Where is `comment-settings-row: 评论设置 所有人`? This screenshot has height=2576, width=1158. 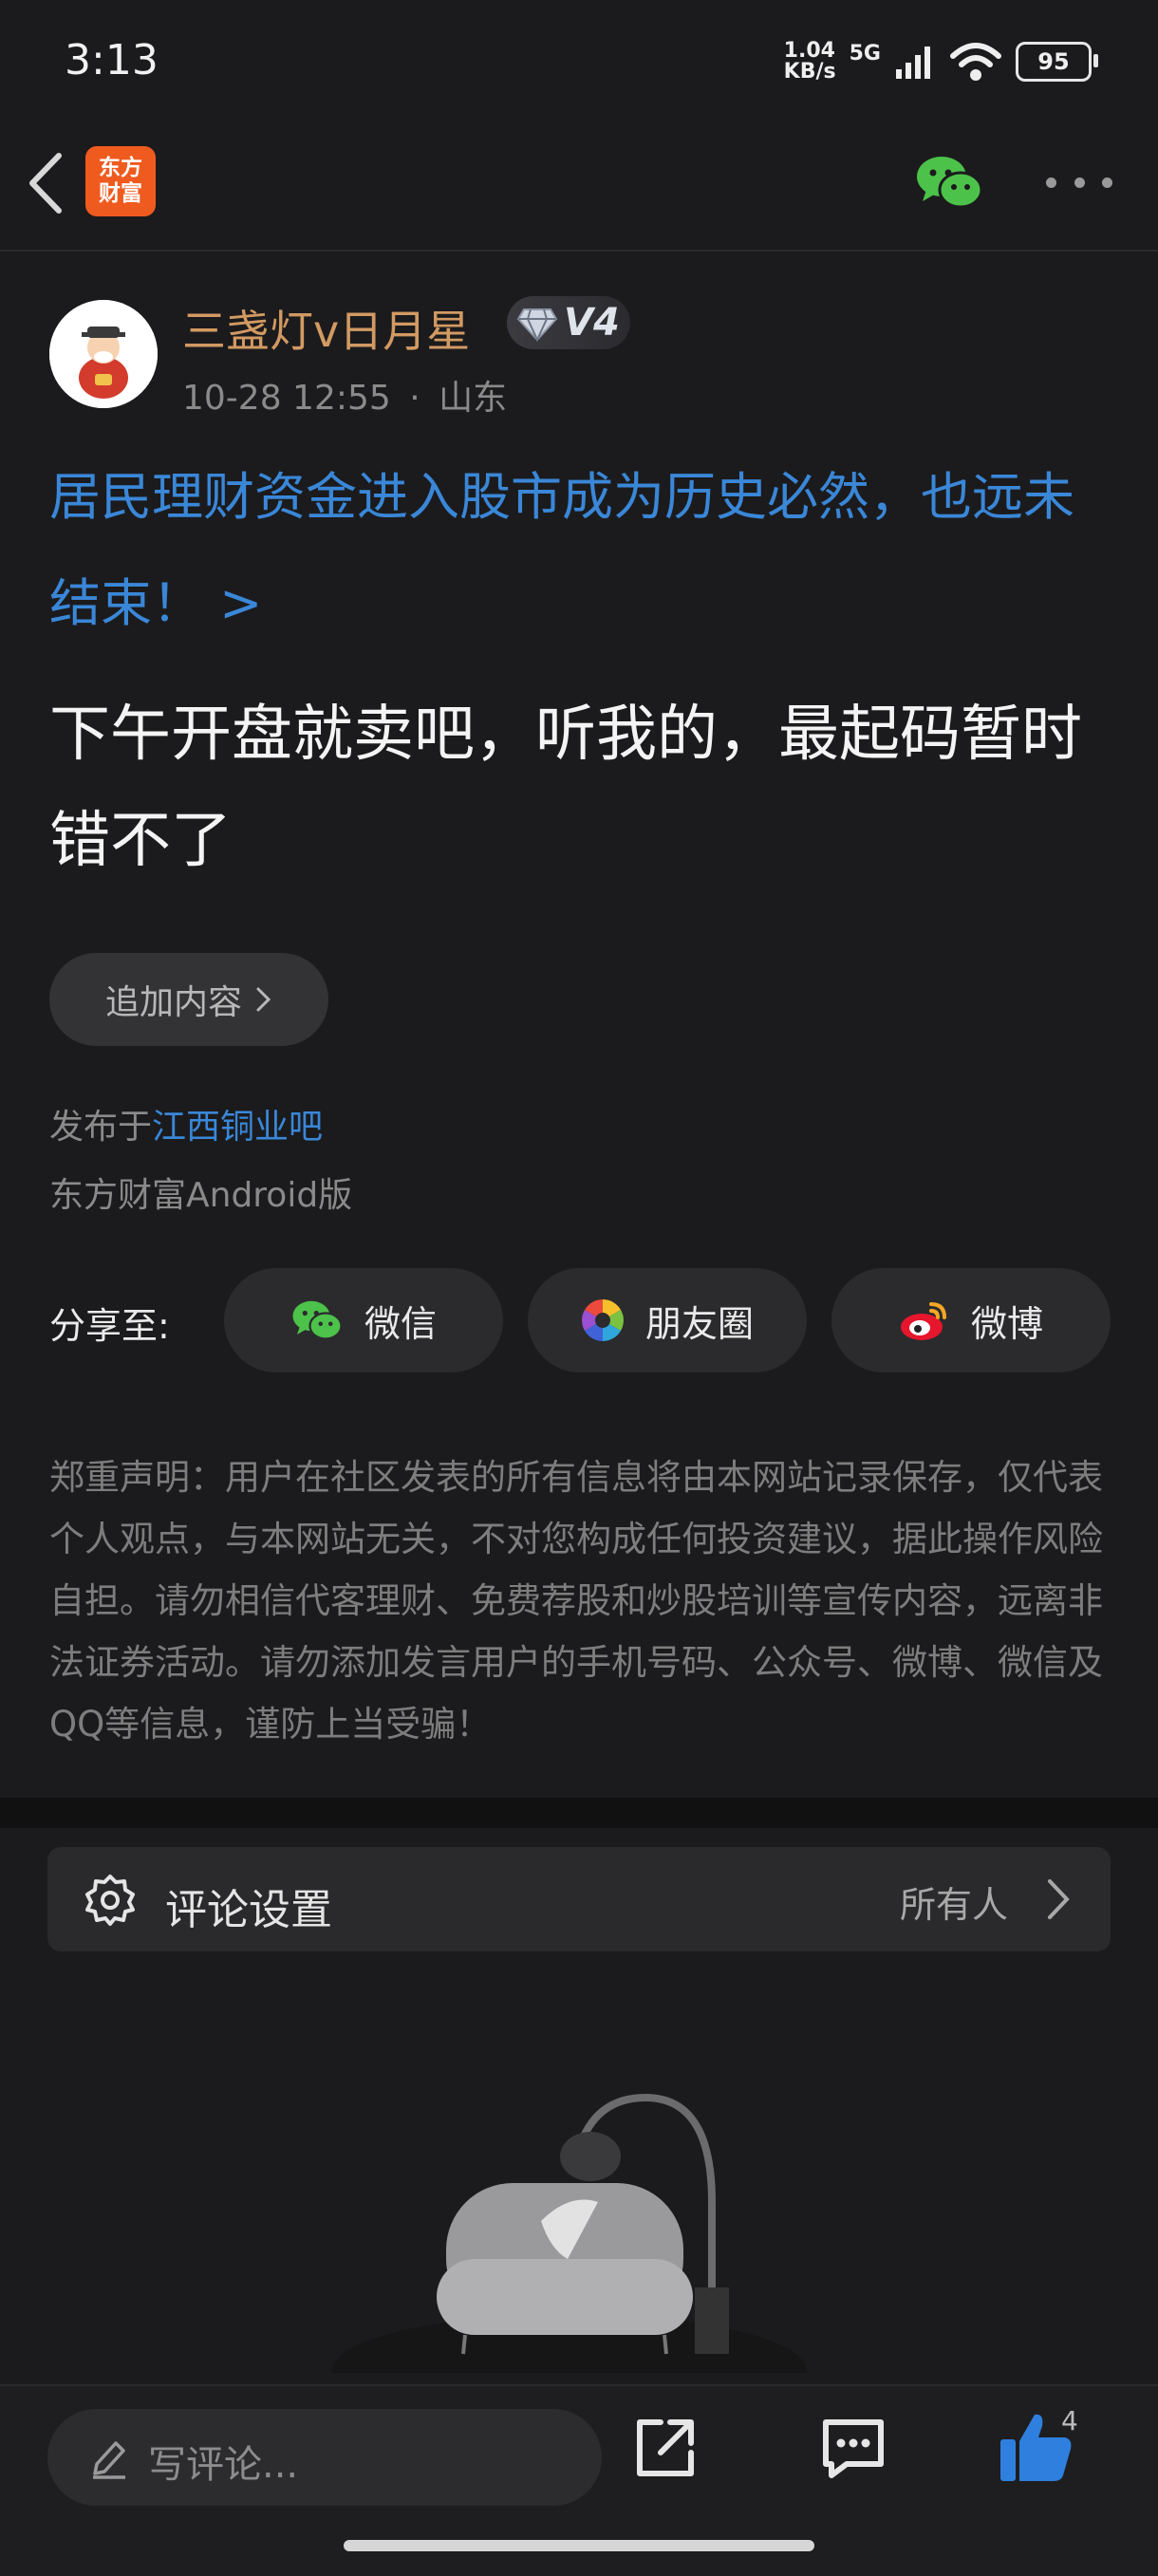 comment-settings-row: 评论设置 所有人 is located at coordinates (579, 1899).